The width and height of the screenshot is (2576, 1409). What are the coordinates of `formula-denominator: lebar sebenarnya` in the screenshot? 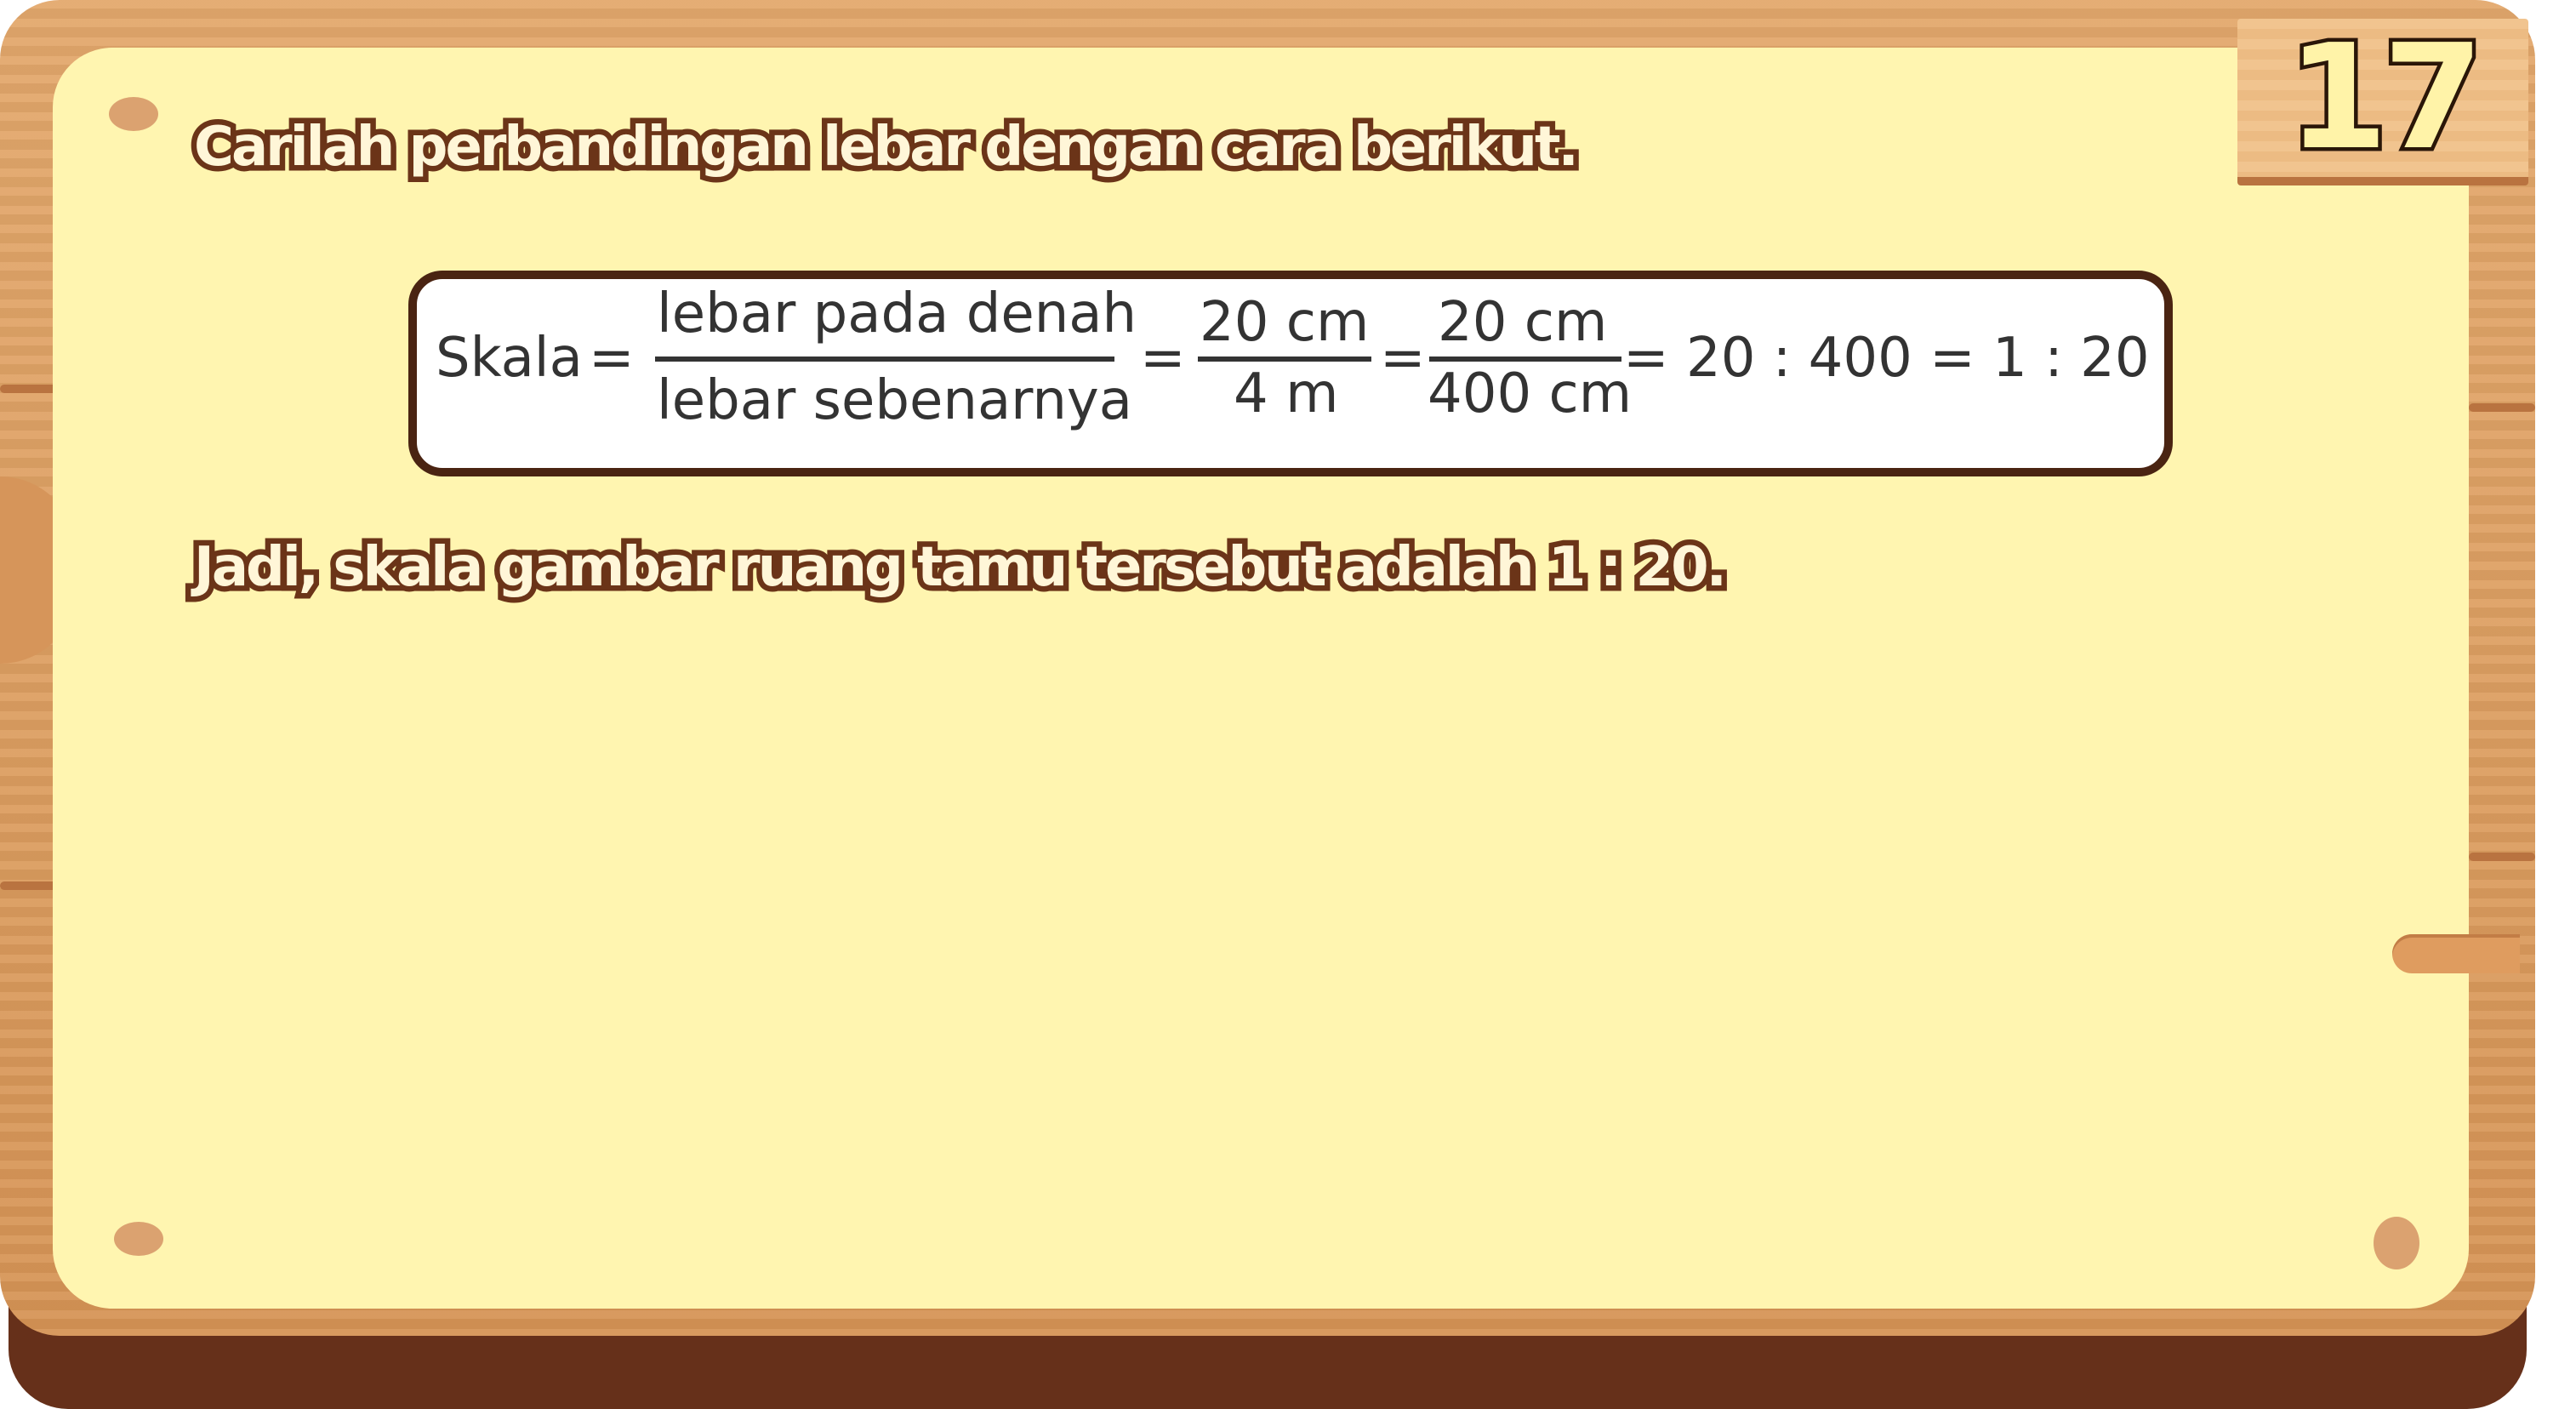 It's located at (895, 400).